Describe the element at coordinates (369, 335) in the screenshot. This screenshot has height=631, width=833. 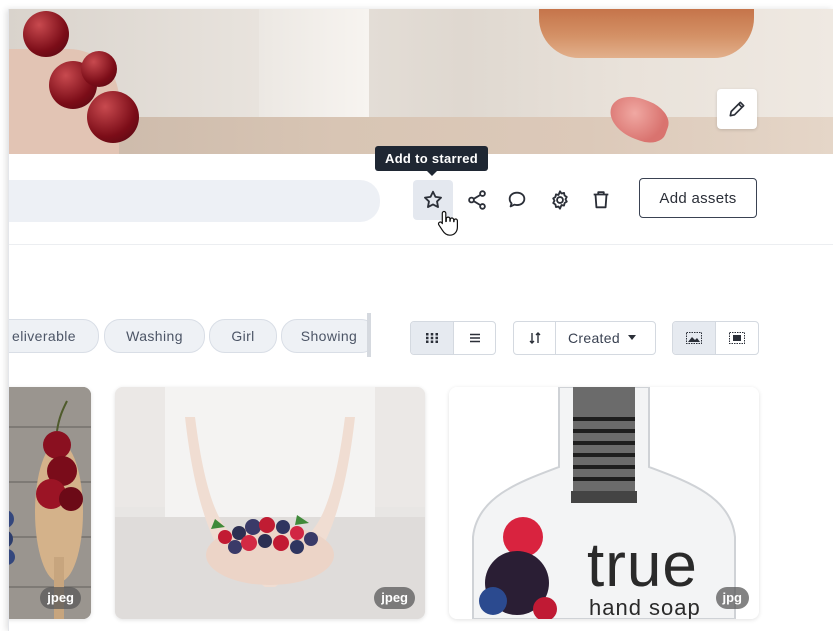
I see `tags-scroll-edge` at that location.